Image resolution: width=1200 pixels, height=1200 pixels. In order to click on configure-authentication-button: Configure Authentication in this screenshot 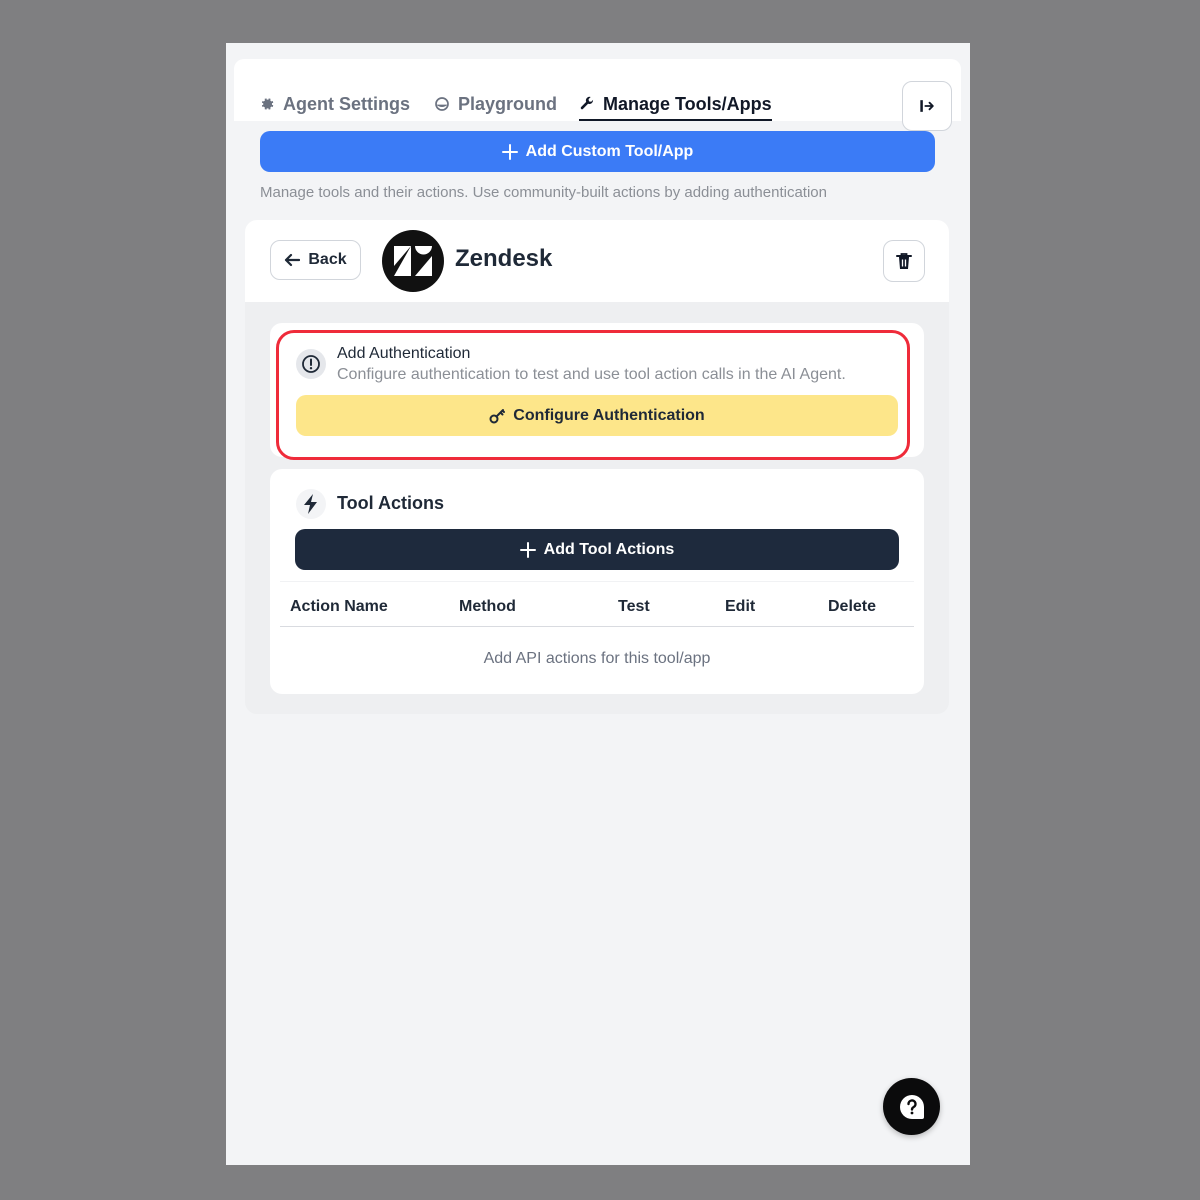, I will do `click(597, 415)`.